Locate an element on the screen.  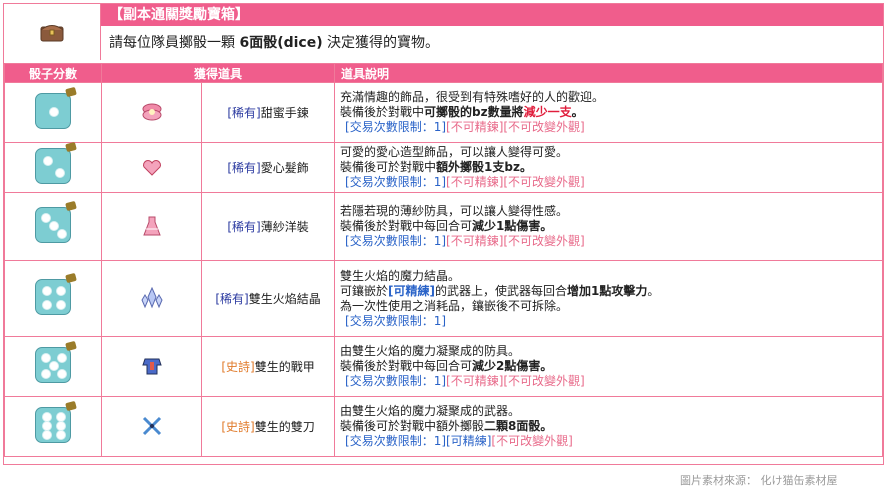
desc-line-1: 充滿情趣的飾品，很受到有特殊嗜好的人的歡迎。 is located at coordinates (472, 97).